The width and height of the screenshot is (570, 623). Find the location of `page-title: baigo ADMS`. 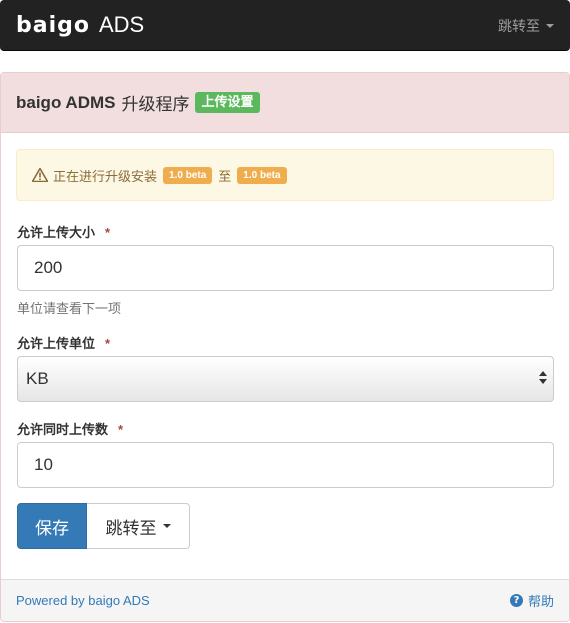

page-title: baigo ADMS is located at coordinates (66, 102).